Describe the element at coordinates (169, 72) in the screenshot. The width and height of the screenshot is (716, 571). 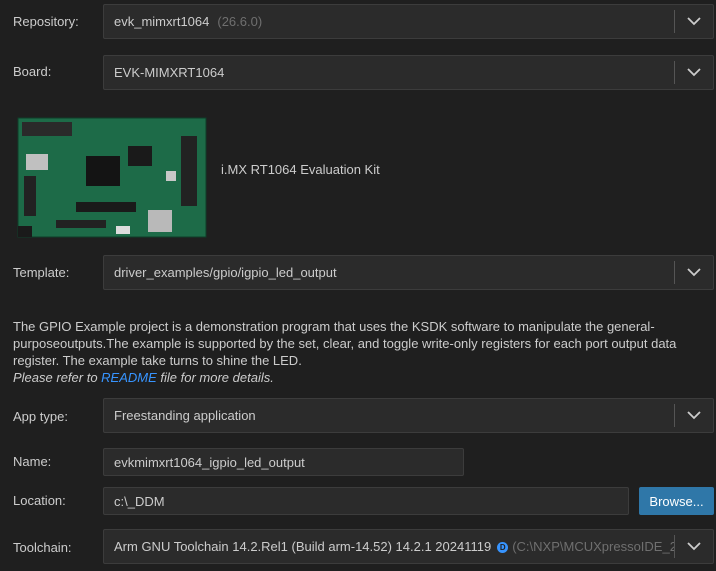
I see `board-value: EVK-MIMXRT1064` at that location.